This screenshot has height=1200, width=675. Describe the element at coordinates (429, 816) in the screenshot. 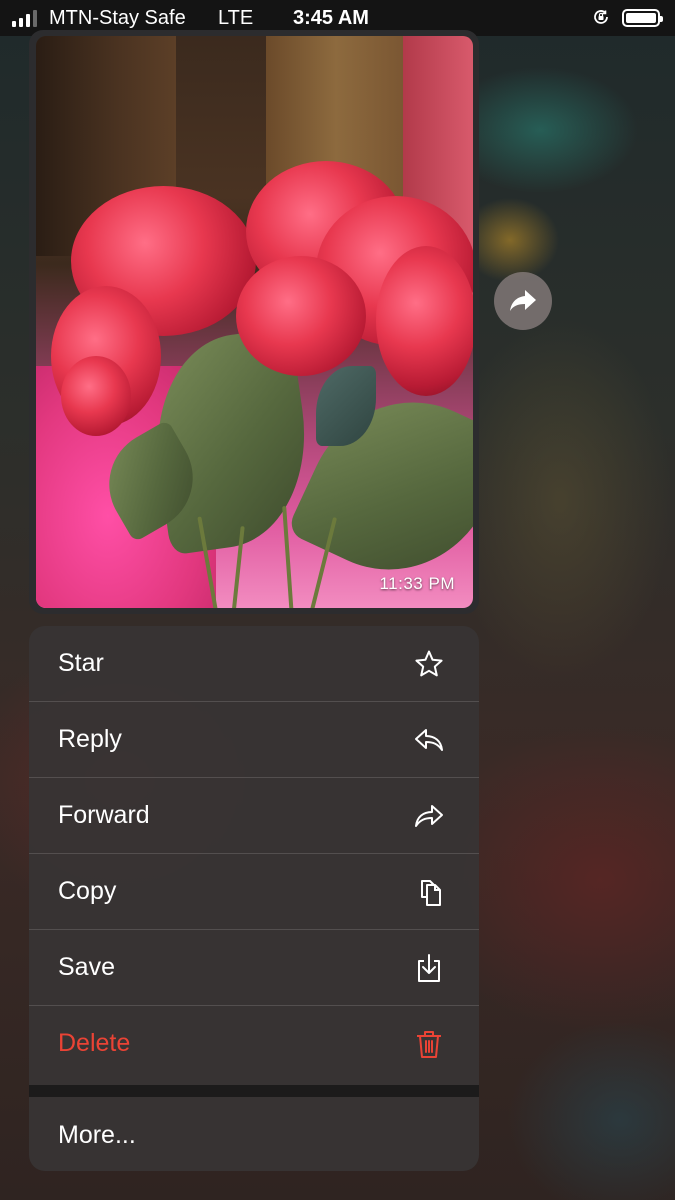

I see `forward-icon` at that location.